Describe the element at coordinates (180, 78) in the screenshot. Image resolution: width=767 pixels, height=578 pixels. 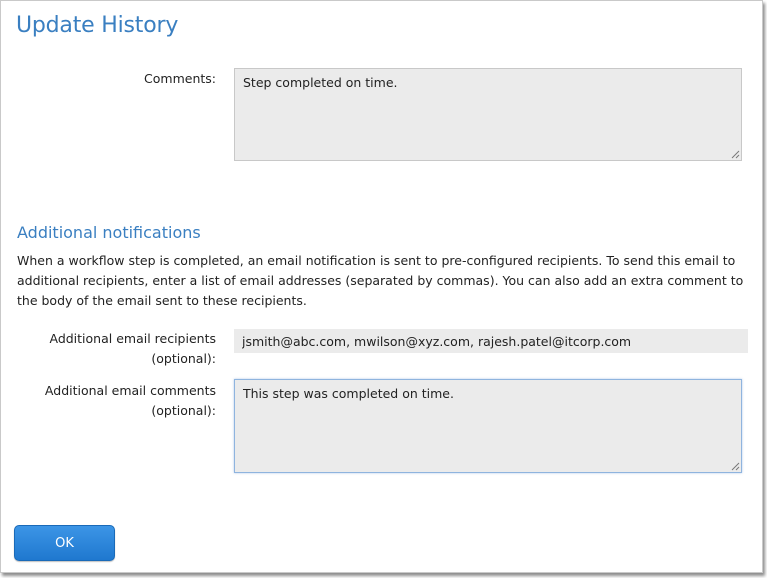
I see `comments-label: Comments:` at that location.